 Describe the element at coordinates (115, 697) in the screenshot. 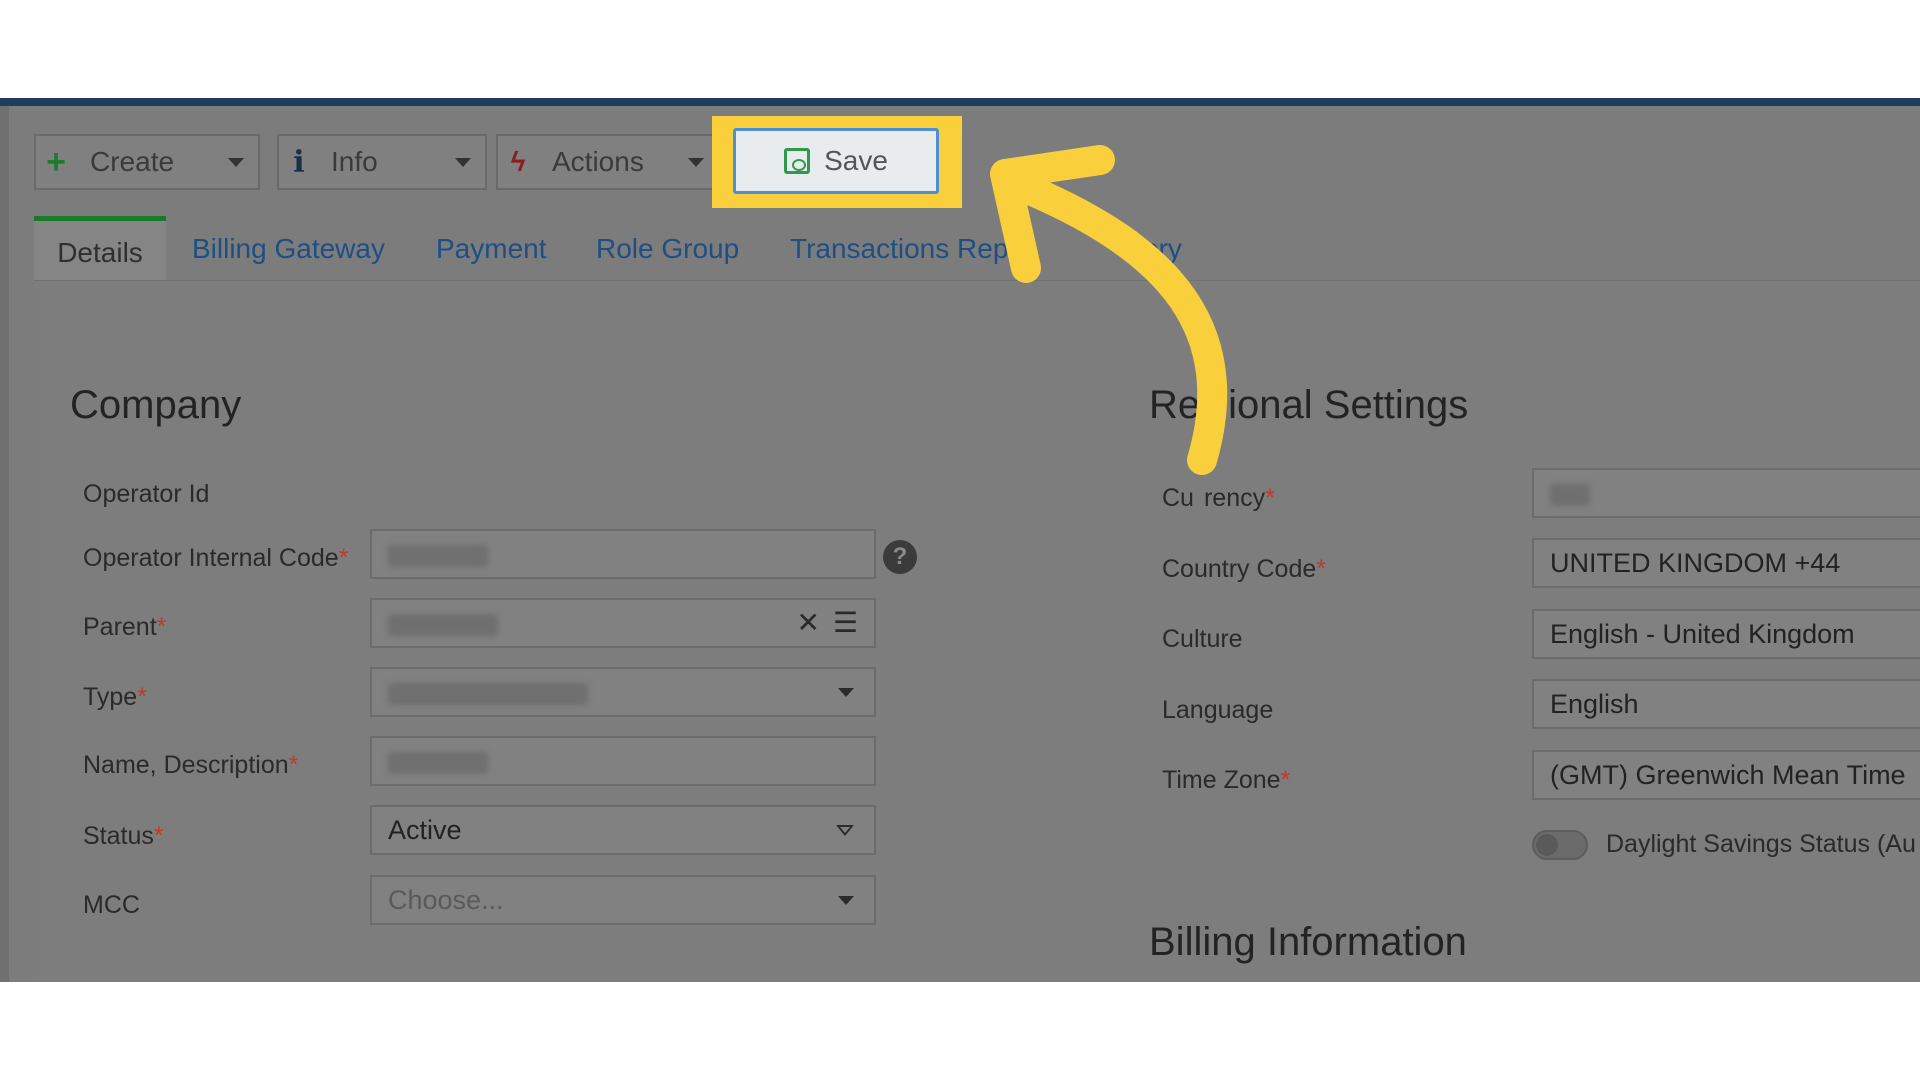

I see `type-label: Type*` at that location.